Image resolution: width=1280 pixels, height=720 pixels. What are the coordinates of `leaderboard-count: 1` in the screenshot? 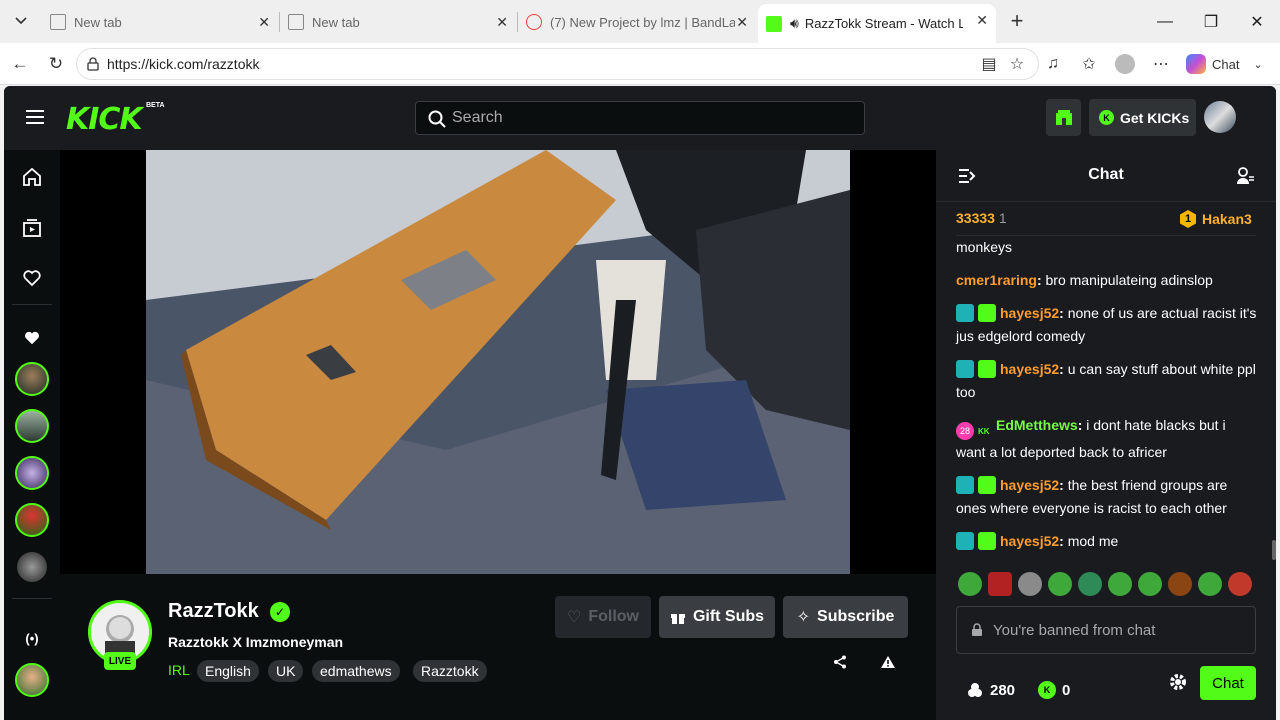 It's located at (1002, 218).